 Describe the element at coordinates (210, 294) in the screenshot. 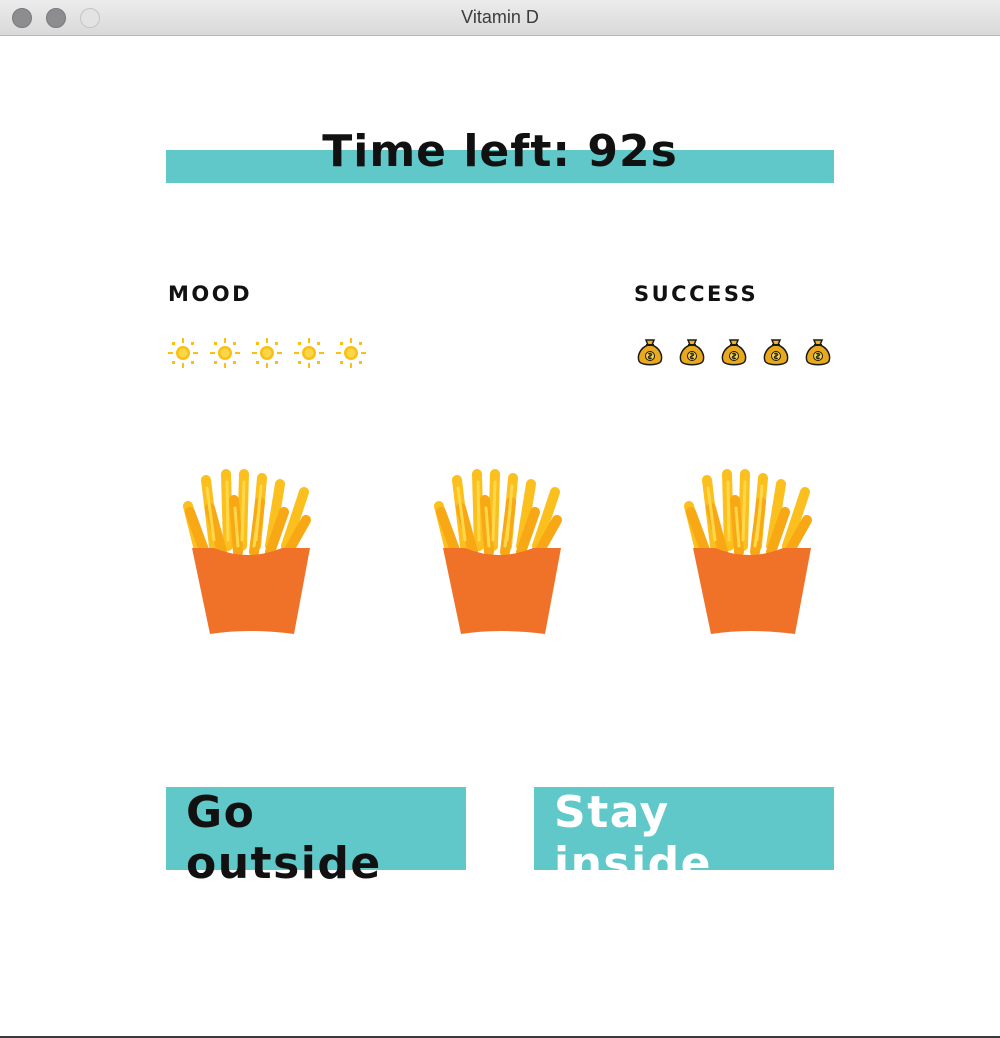

I see `mood-label: MOOD` at that location.